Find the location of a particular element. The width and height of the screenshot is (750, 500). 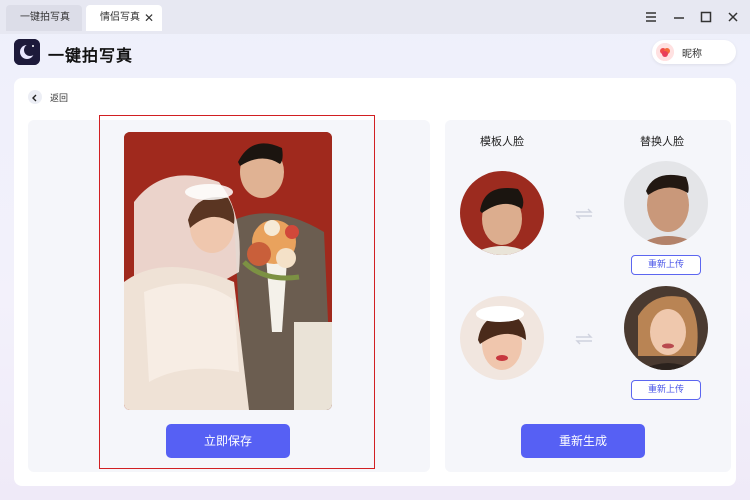

window-close-icon is located at coordinates (733, 17).